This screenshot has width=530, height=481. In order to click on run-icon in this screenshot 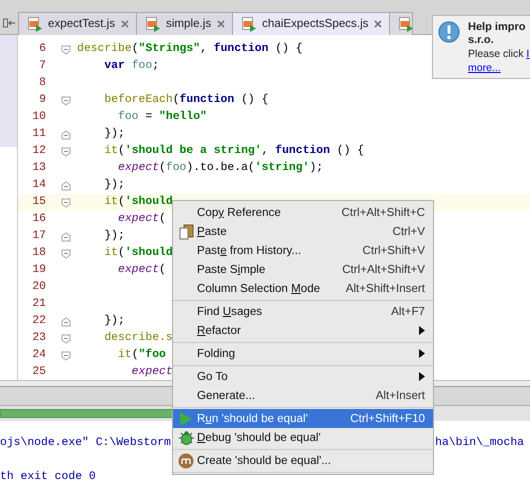, I will do `click(186, 418)`.